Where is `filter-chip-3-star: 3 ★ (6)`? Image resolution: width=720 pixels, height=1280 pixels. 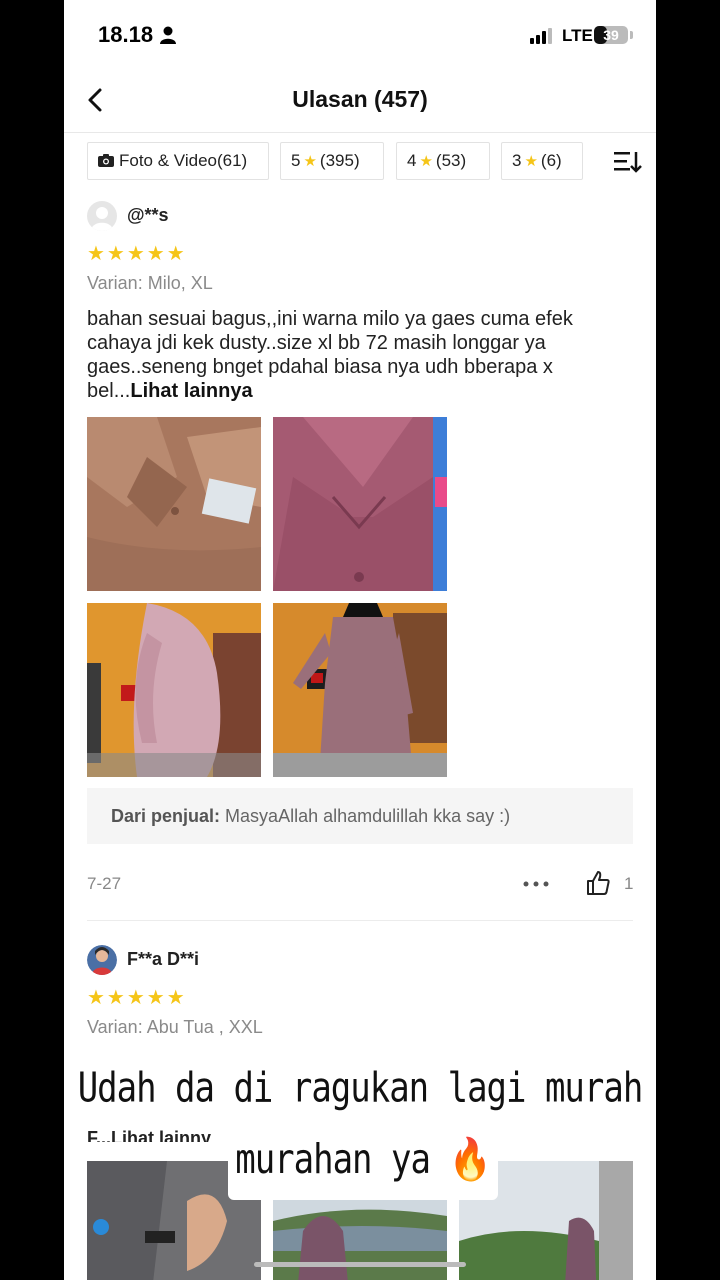
filter-chip-3-star: 3 ★ (6) is located at coordinates (542, 161).